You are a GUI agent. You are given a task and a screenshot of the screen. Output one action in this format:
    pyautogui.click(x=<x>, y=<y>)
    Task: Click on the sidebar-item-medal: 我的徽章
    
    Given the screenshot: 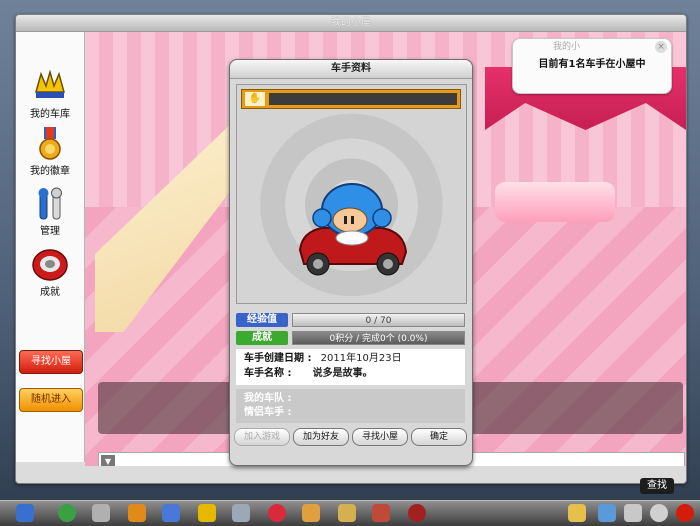 What is the action you would take?
    pyautogui.click(x=50, y=152)
    